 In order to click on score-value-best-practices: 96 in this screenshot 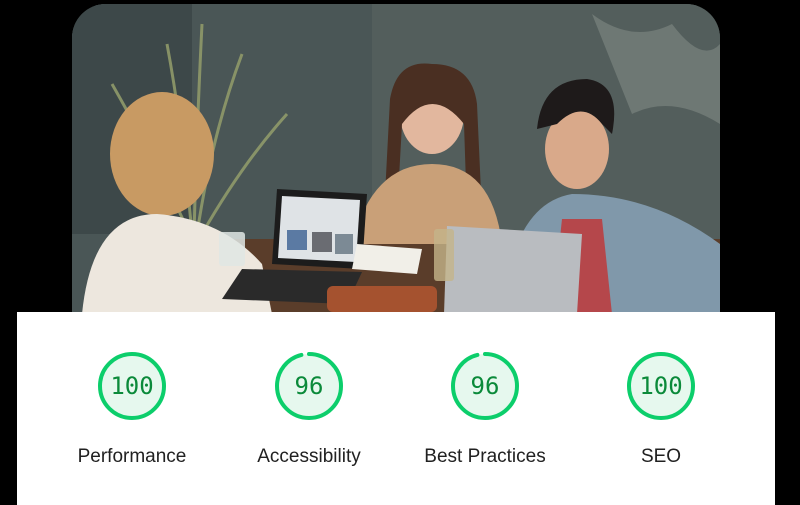, I will do `click(485, 386)`.